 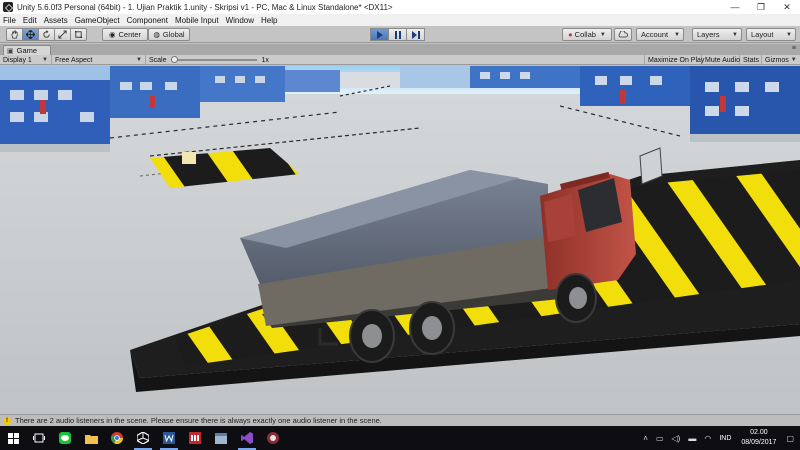 I want to click on folder-icon, so click(x=91, y=439).